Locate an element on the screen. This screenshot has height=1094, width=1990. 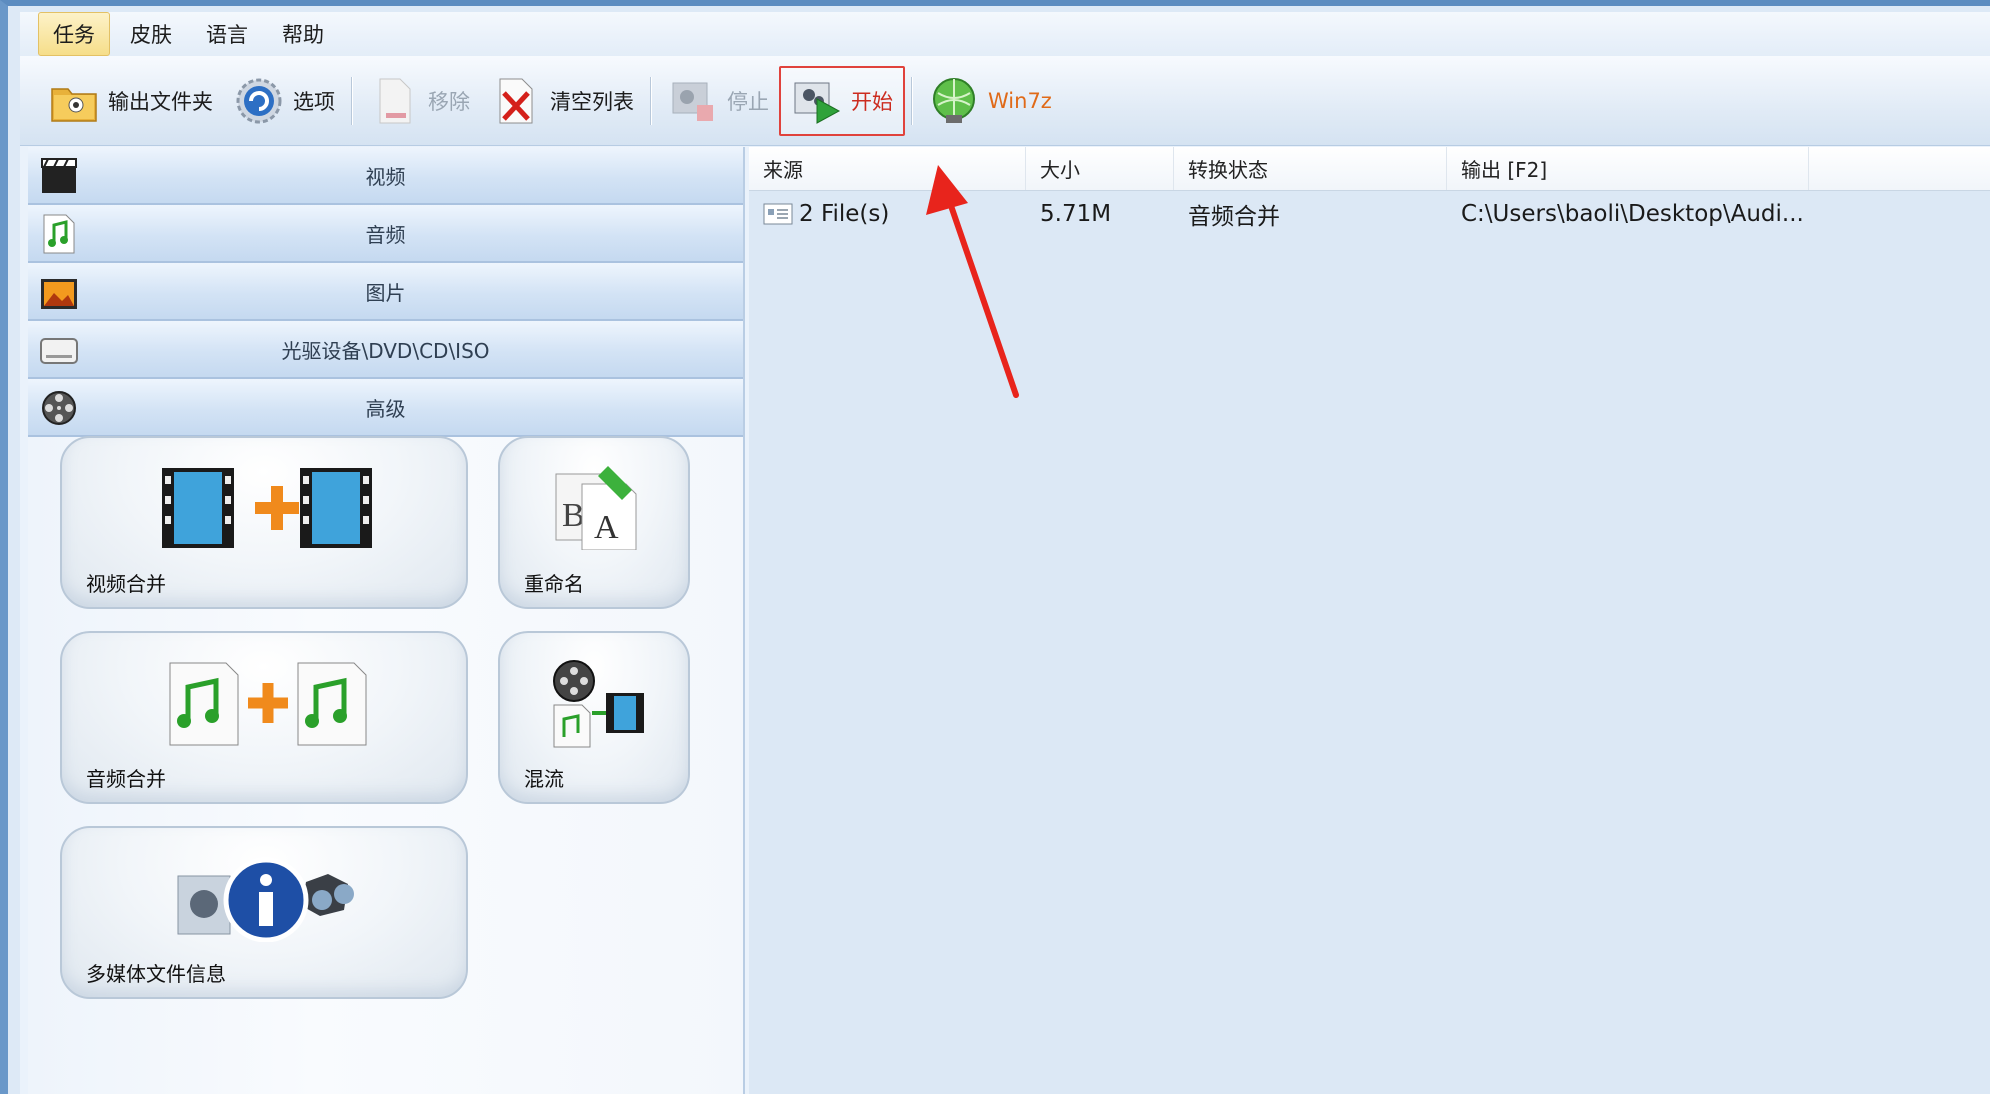
category-video-label: 视频 is located at coordinates (385, 176).